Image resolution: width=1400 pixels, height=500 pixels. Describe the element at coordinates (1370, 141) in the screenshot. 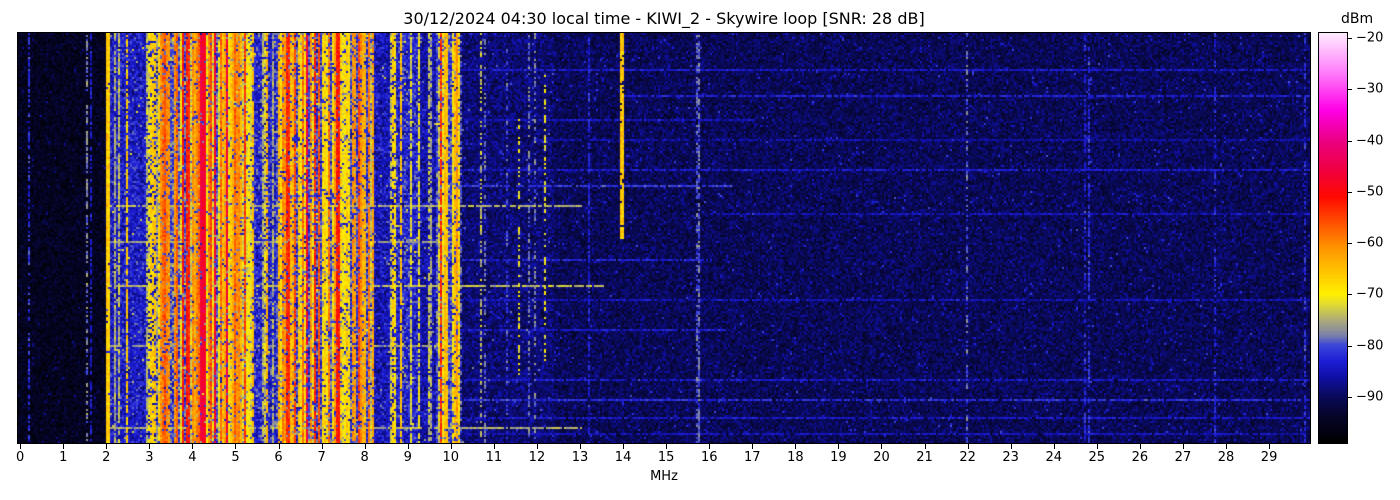

I see `colorbar-tick-label: −40` at that location.